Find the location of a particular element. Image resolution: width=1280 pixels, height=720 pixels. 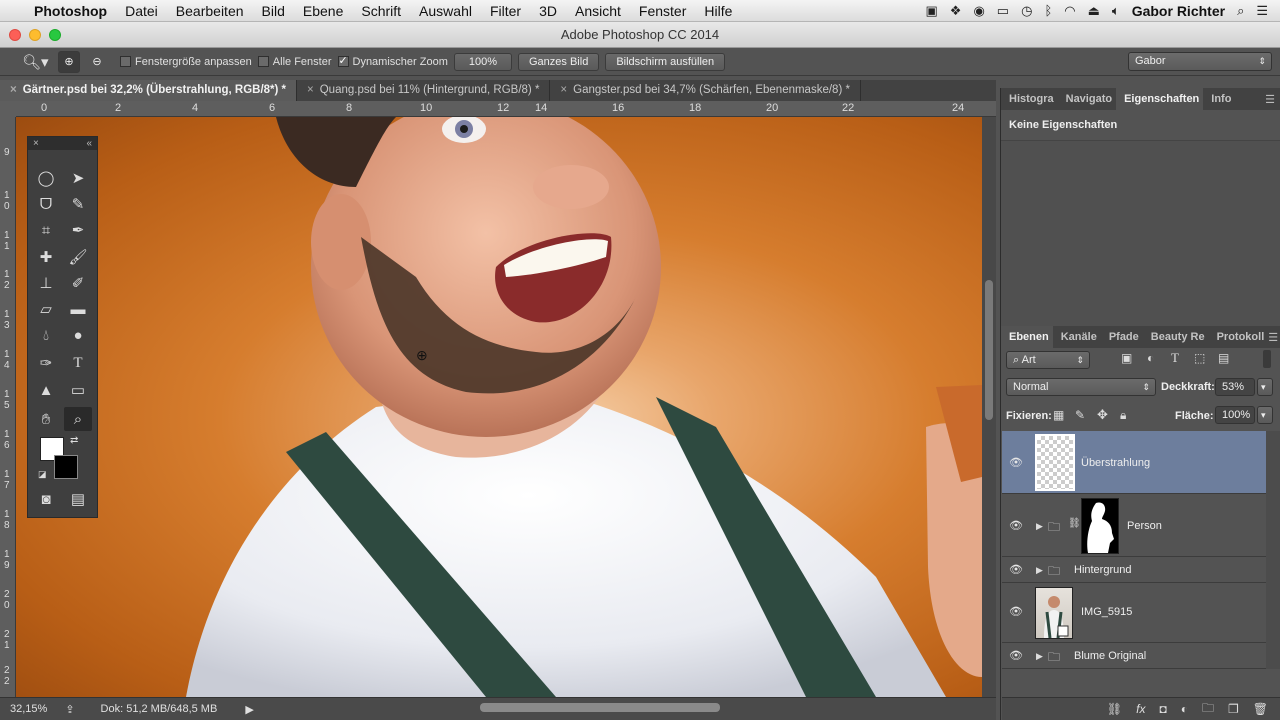

blur-icon: 💧︎ is located at coordinates (46, 335).